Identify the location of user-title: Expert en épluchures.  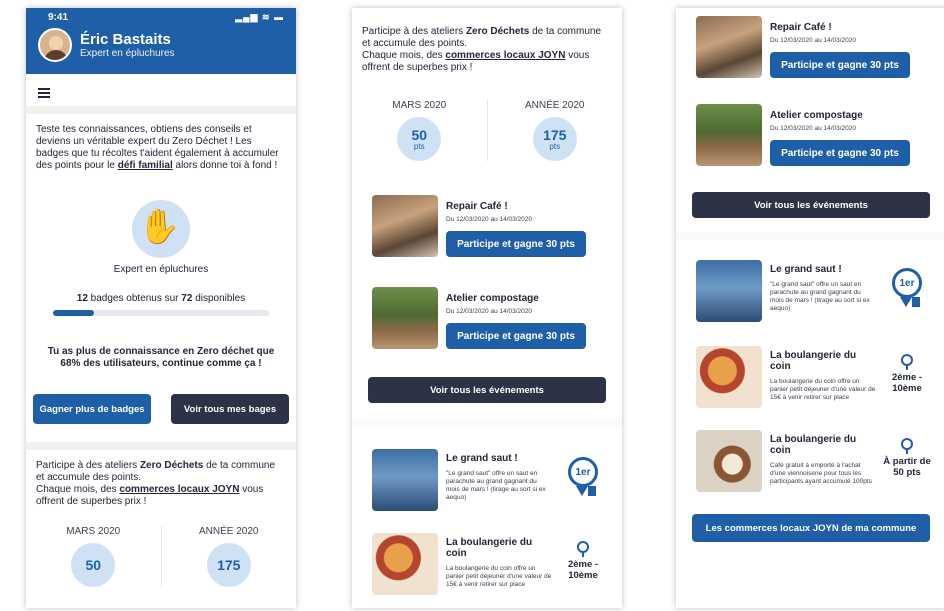
(127, 53).